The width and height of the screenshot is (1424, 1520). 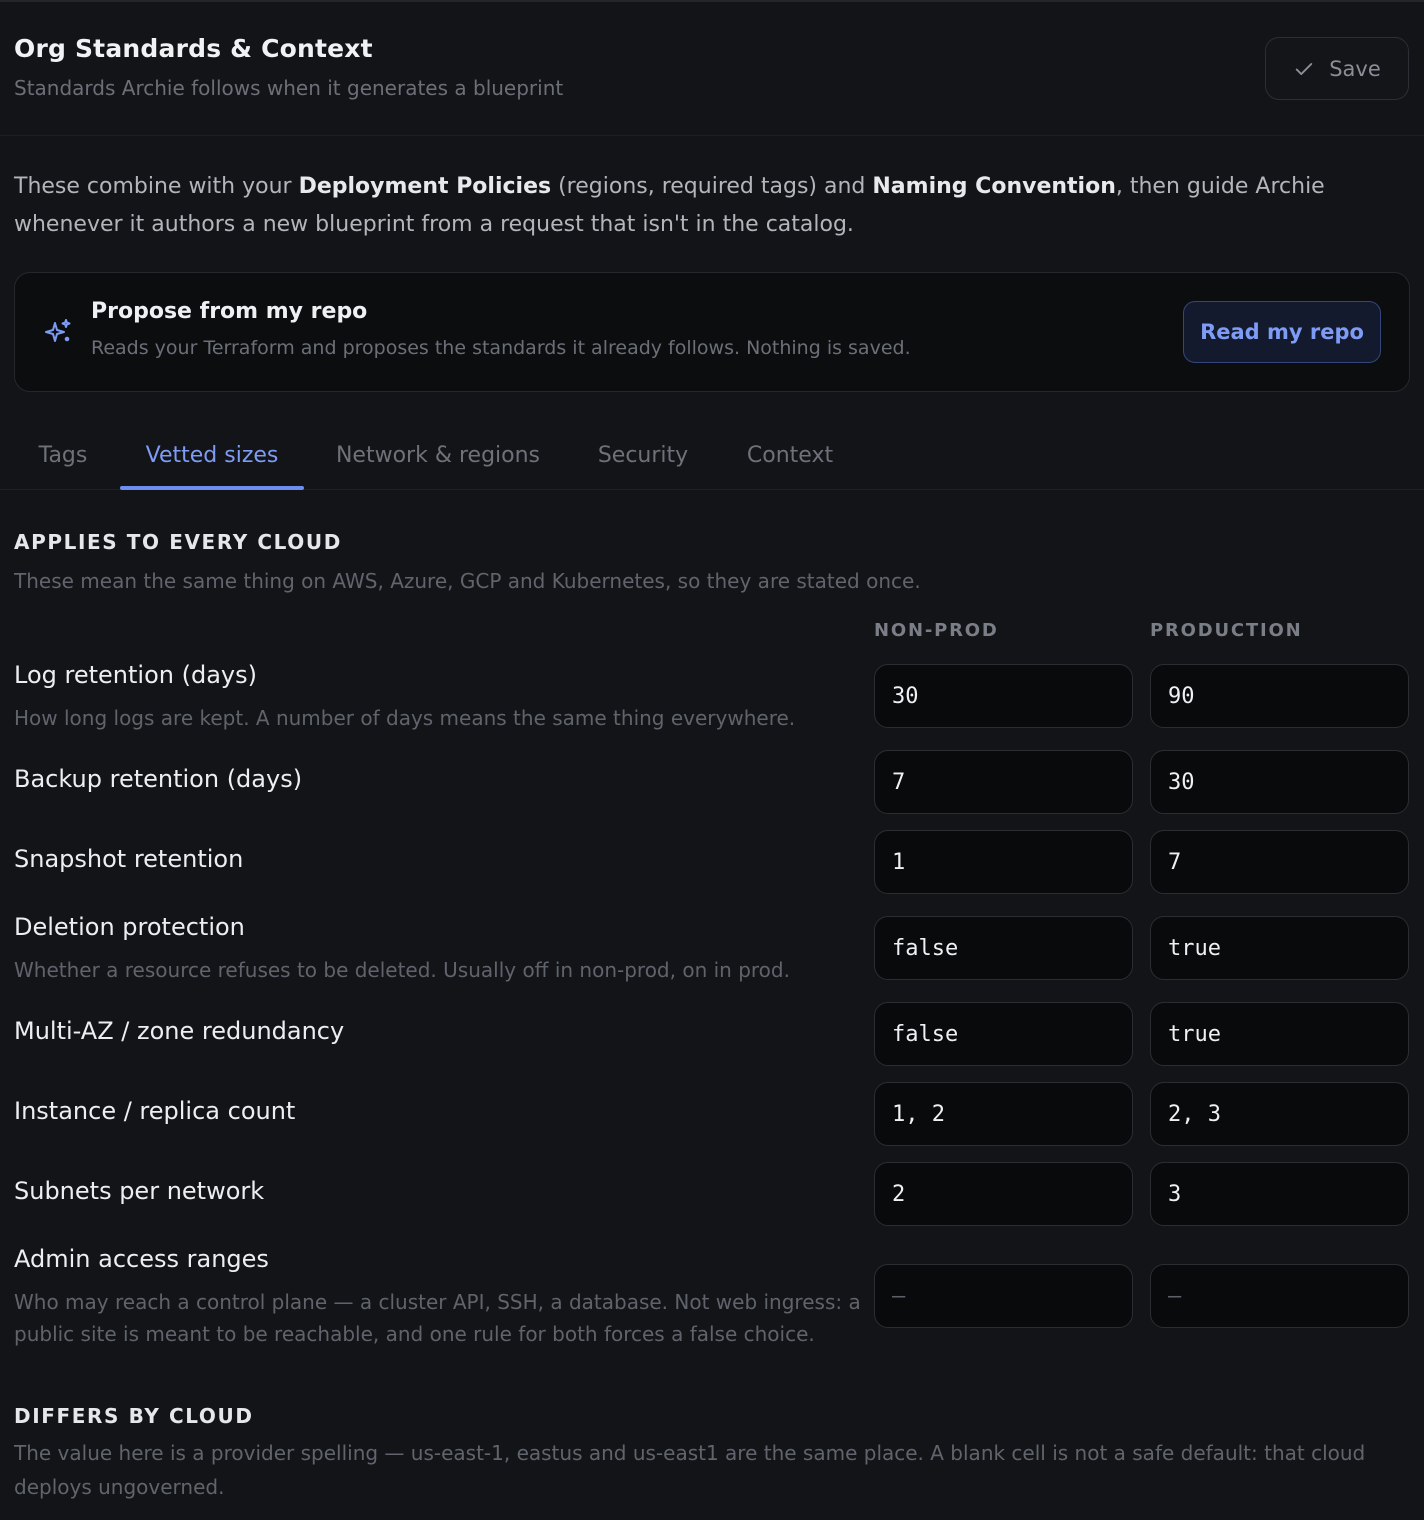 What do you see at coordinates (1003, 862) in the screenshot?
I see `snapshot-retention-nonprod-input: 1` at bounding box center [1003, 862].